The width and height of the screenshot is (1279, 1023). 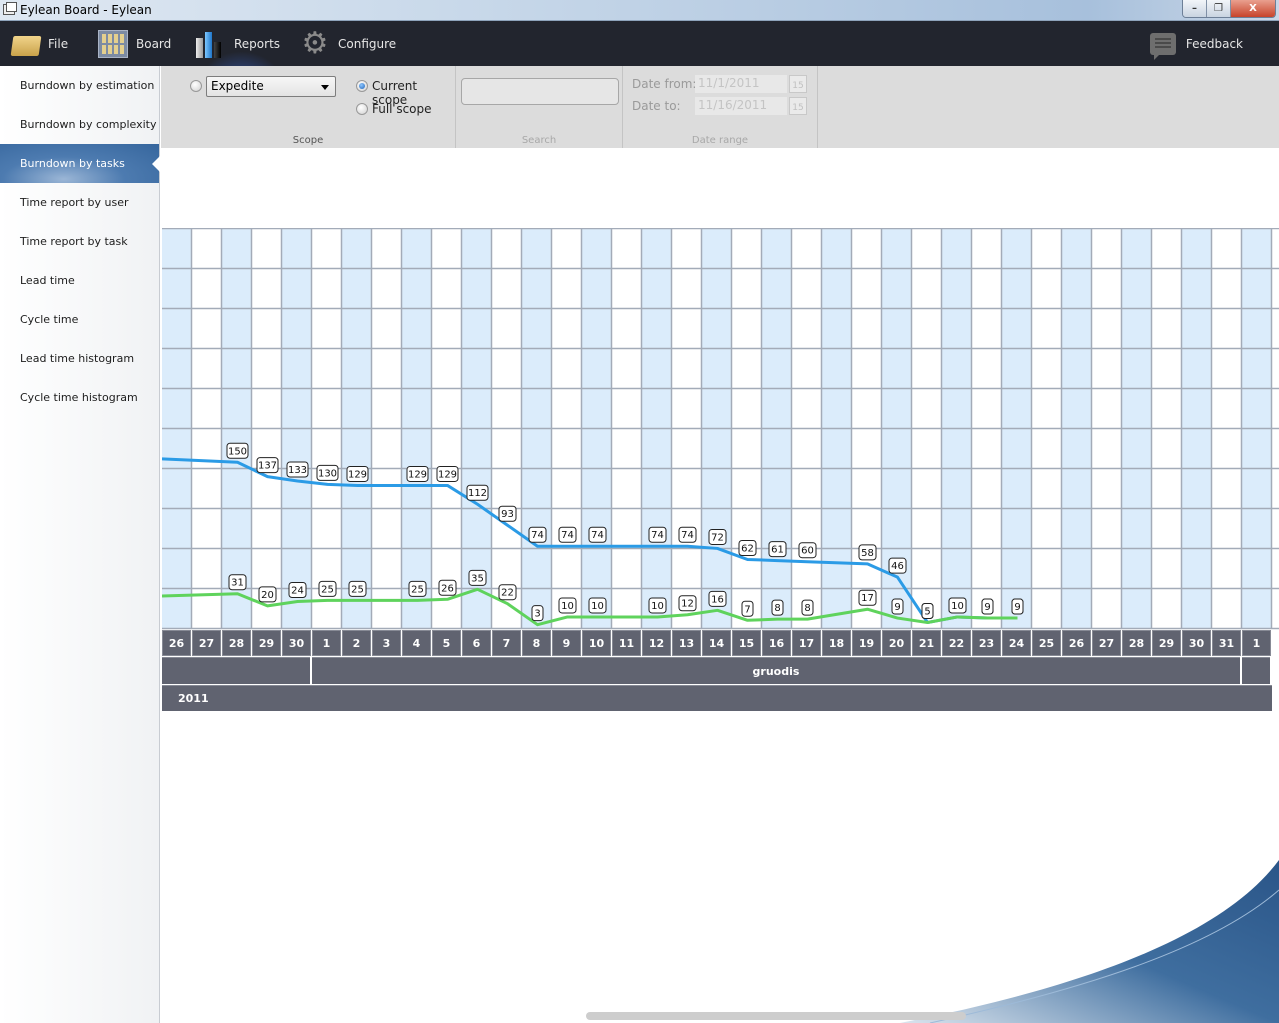 What do you see at coordinates (741, 106) in the screenshot?
I see `date-to-input: 11/16/2011` at bounding box center [741, 106].